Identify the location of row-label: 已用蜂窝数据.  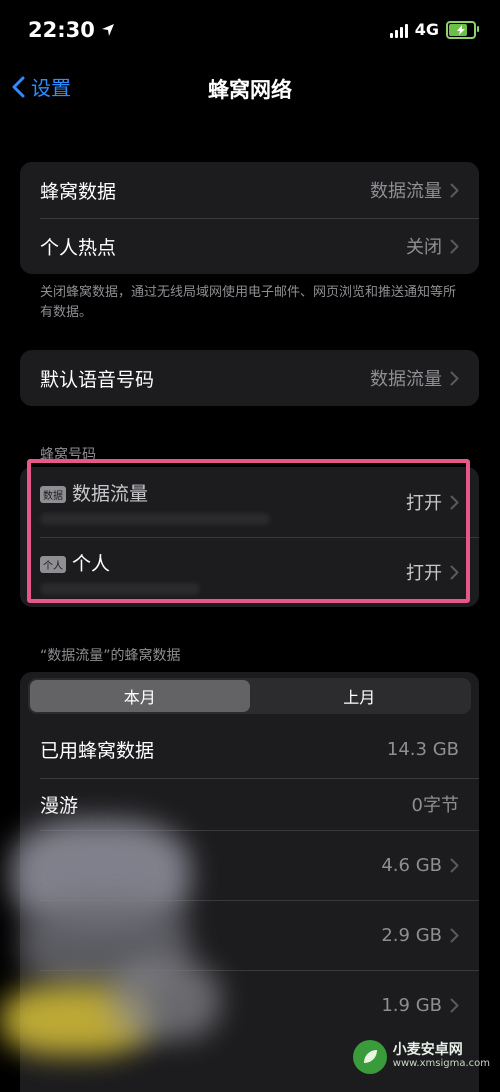
(97, 750).